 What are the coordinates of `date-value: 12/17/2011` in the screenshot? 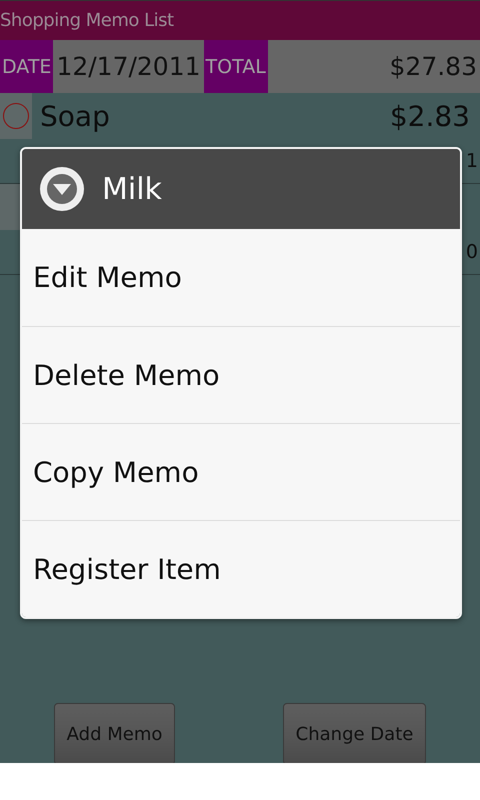 It's located at (128, 67).